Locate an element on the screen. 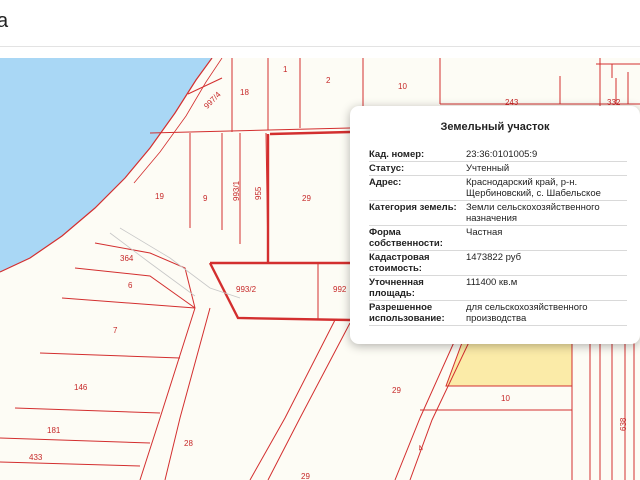  parcel-label: 993/1 is located at coordinates (236, 190).